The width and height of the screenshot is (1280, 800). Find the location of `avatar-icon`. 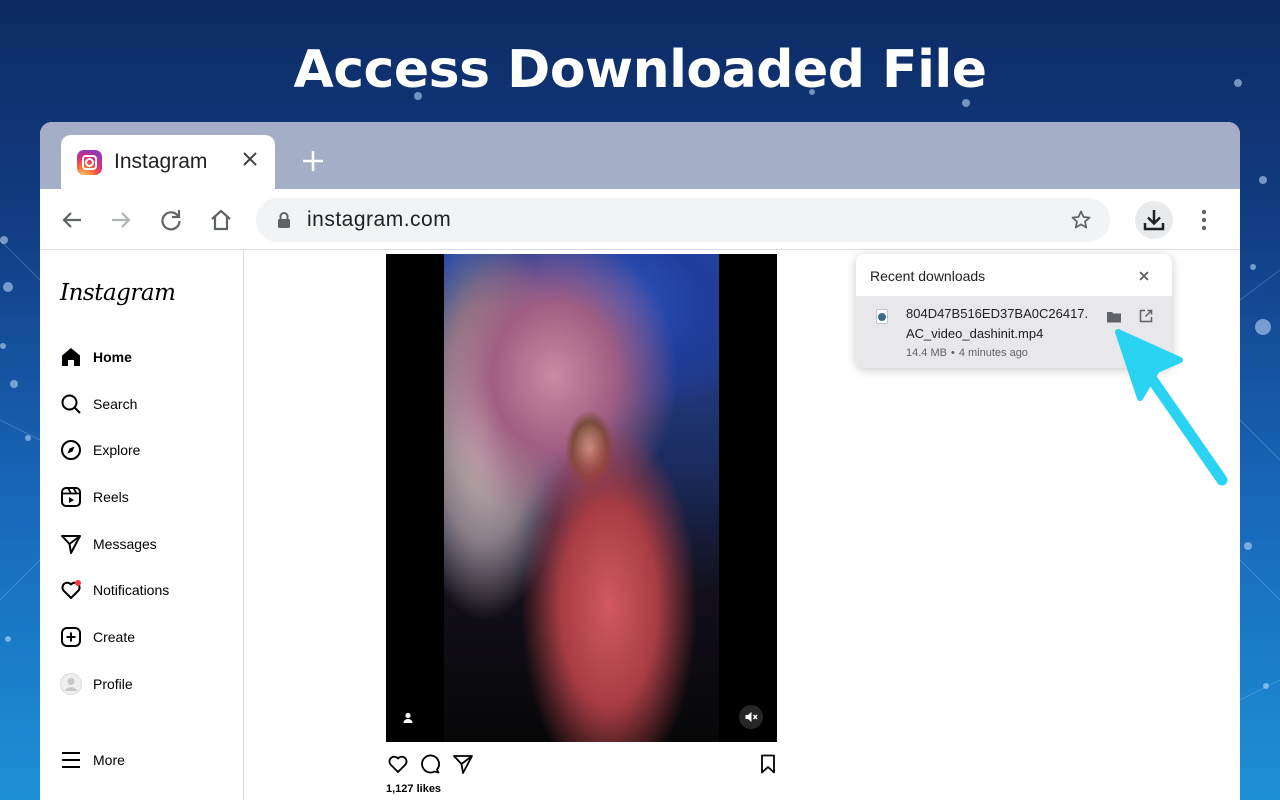

avatar-icon is located at coordinates (71, 684).